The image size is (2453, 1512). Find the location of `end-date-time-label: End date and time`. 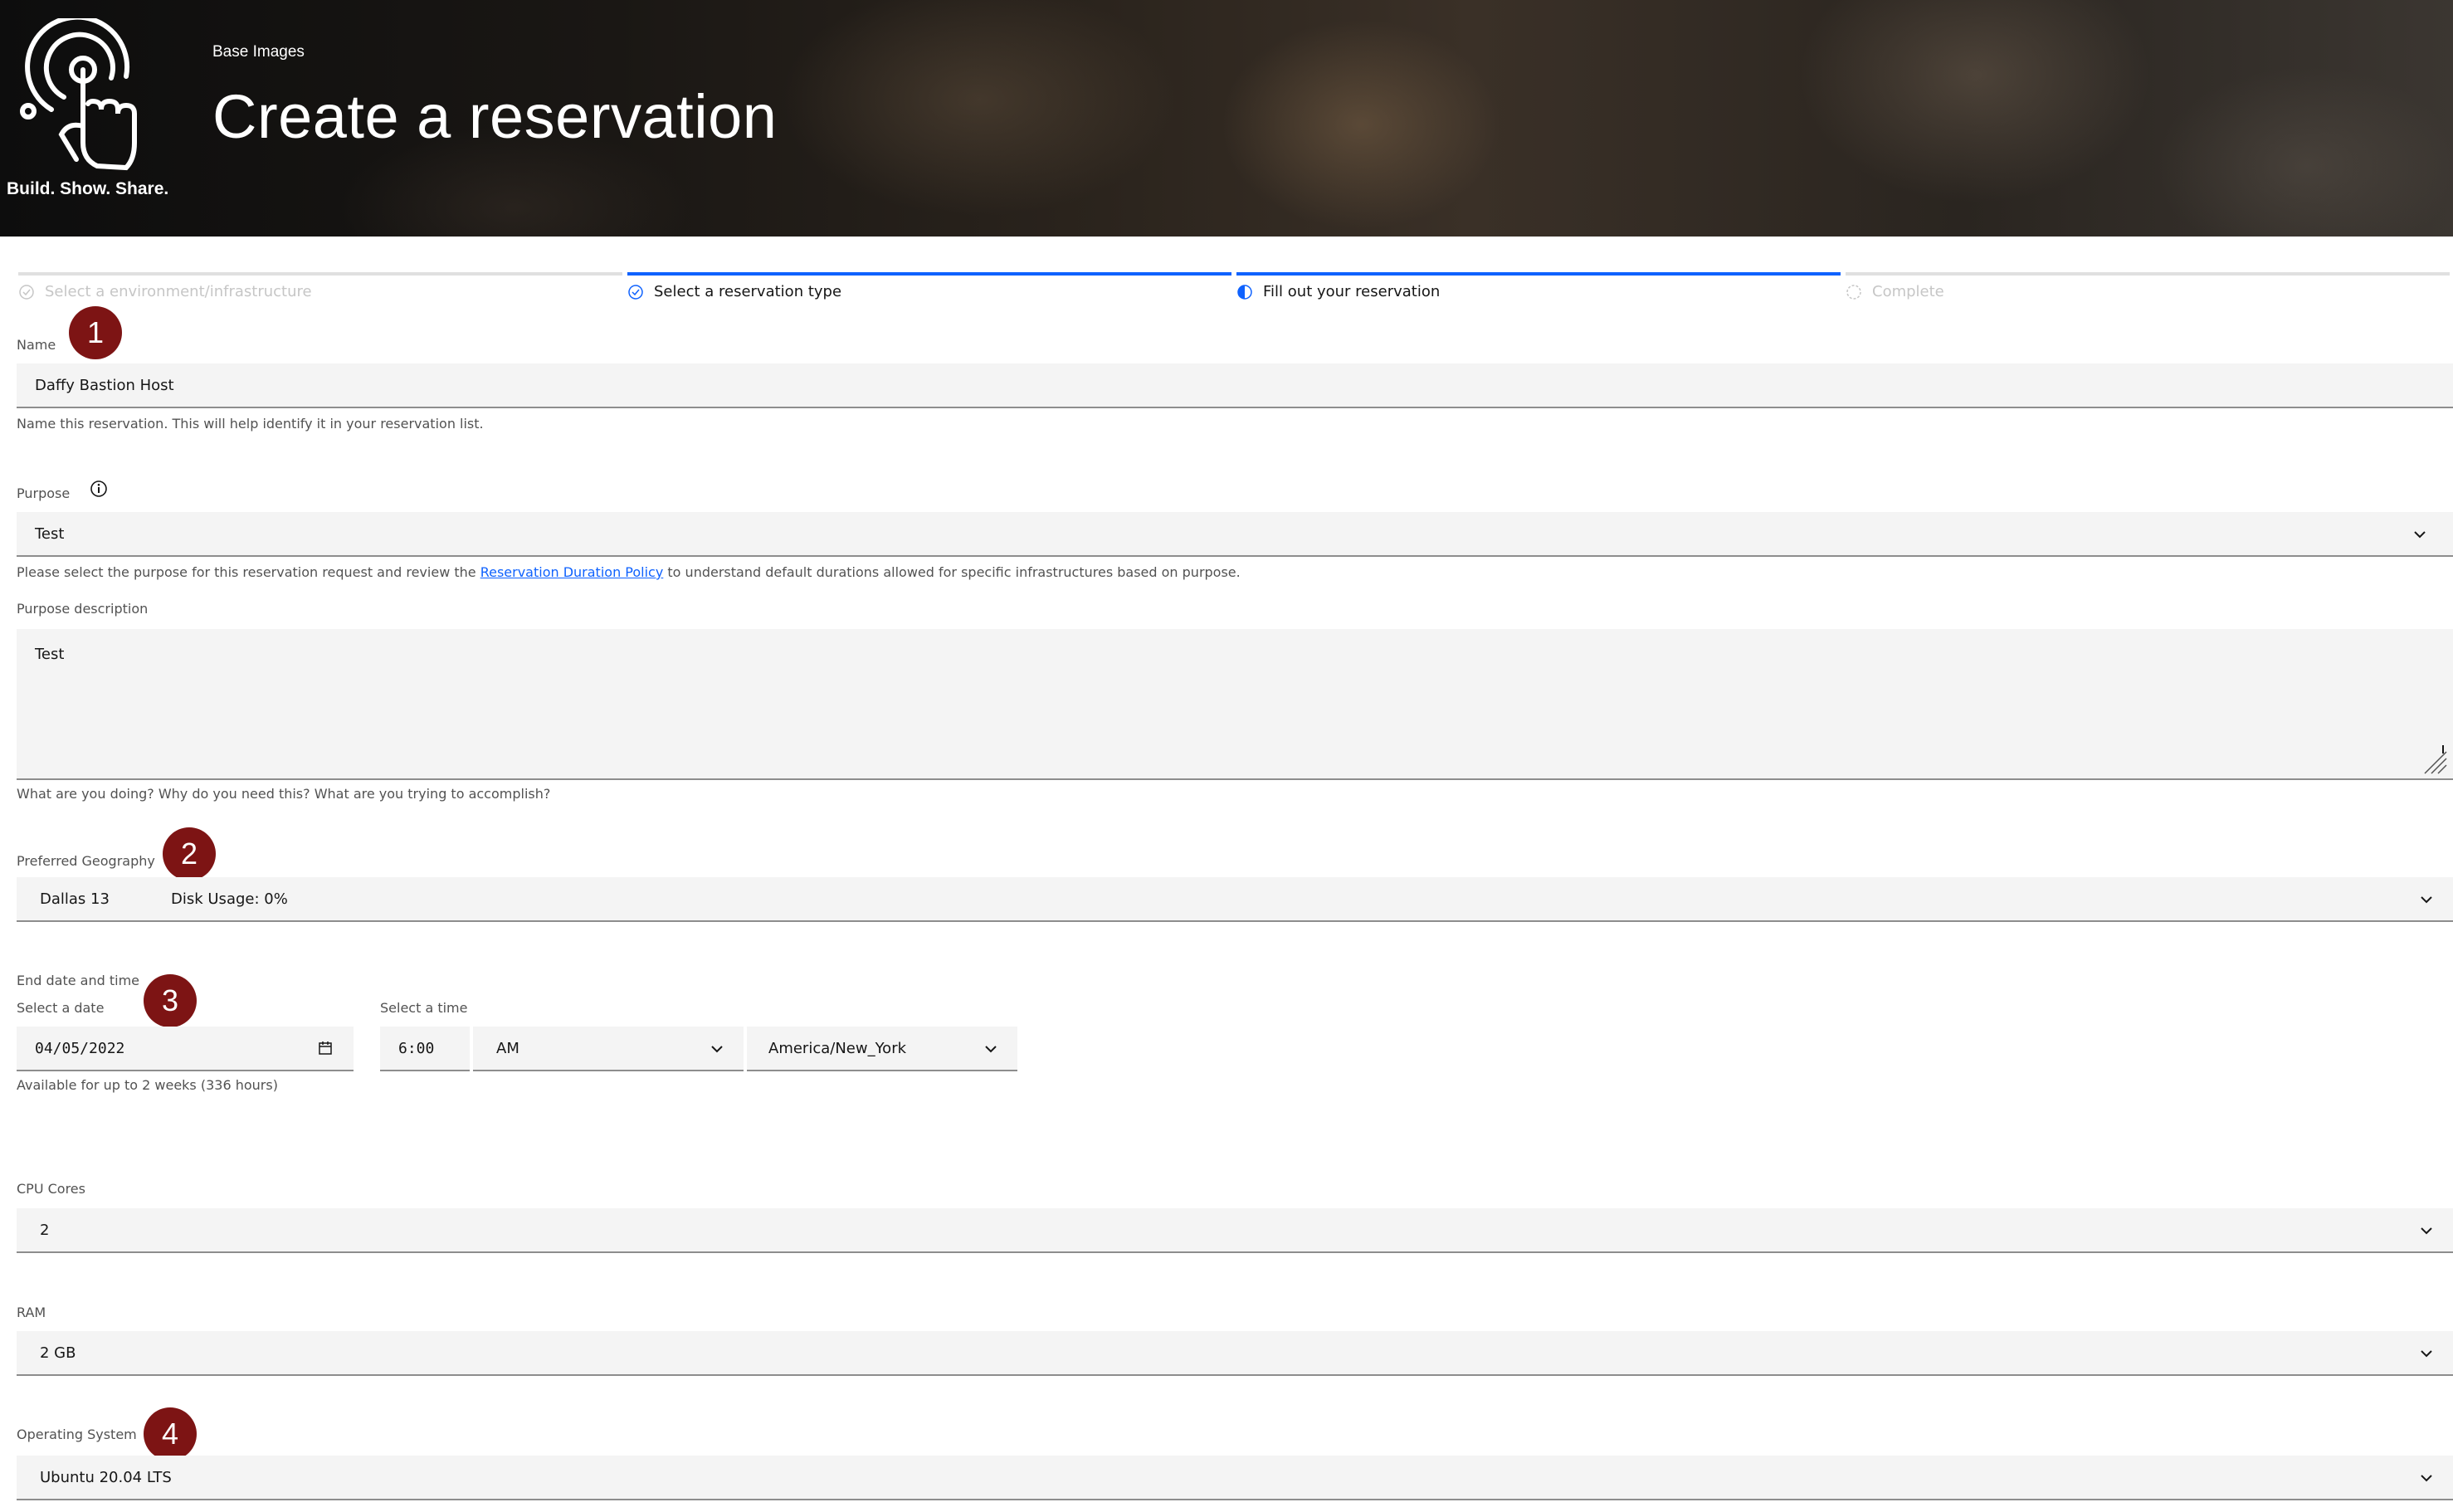

end-date-time-label: End date and time is located at coordinates (78, 980).